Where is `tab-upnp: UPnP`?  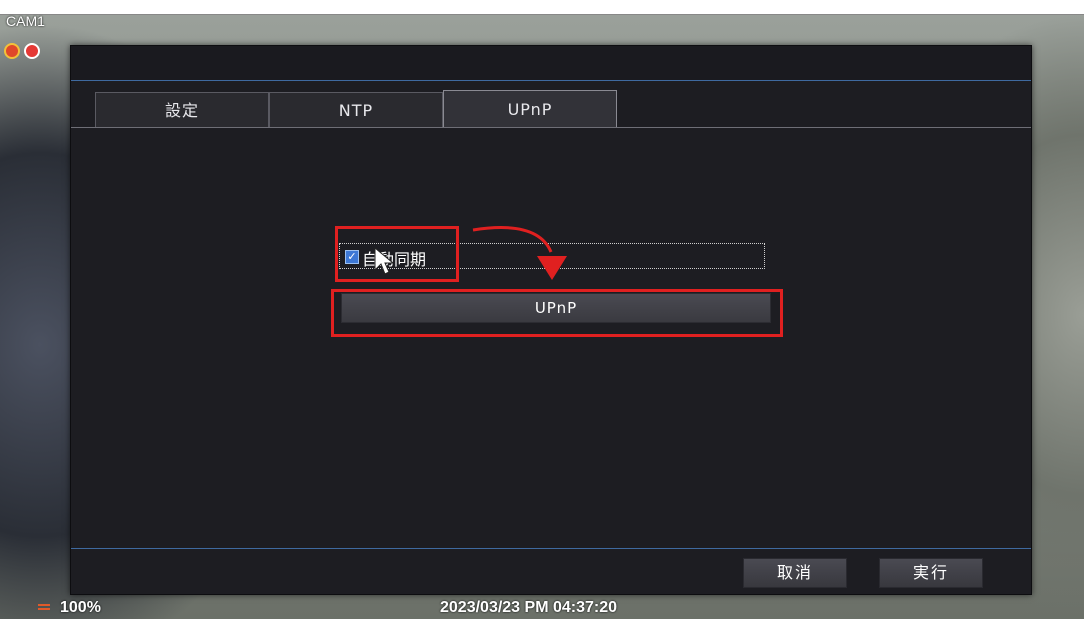
tab-upnp: UPnP is located at coordinates (530, 109).